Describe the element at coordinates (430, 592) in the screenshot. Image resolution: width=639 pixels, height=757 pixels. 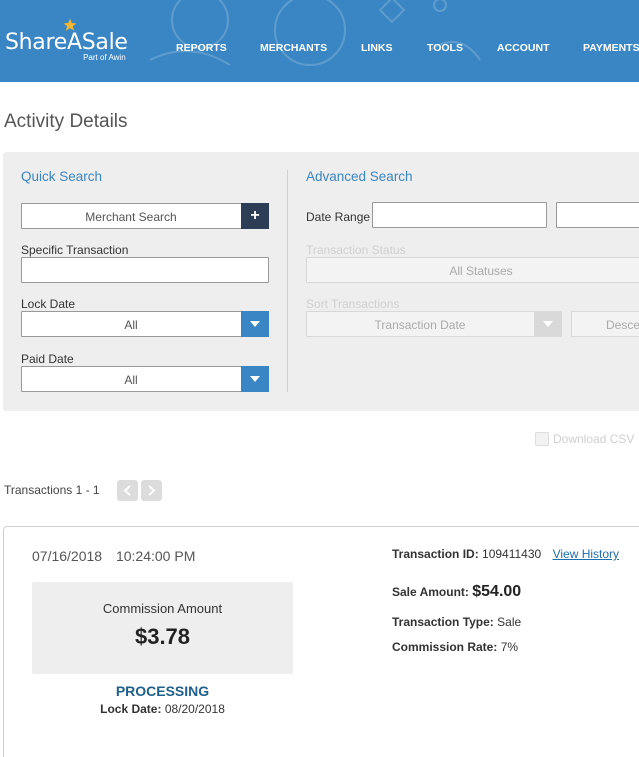
I see `sale-amount-label: Sale Amount:` at that location.